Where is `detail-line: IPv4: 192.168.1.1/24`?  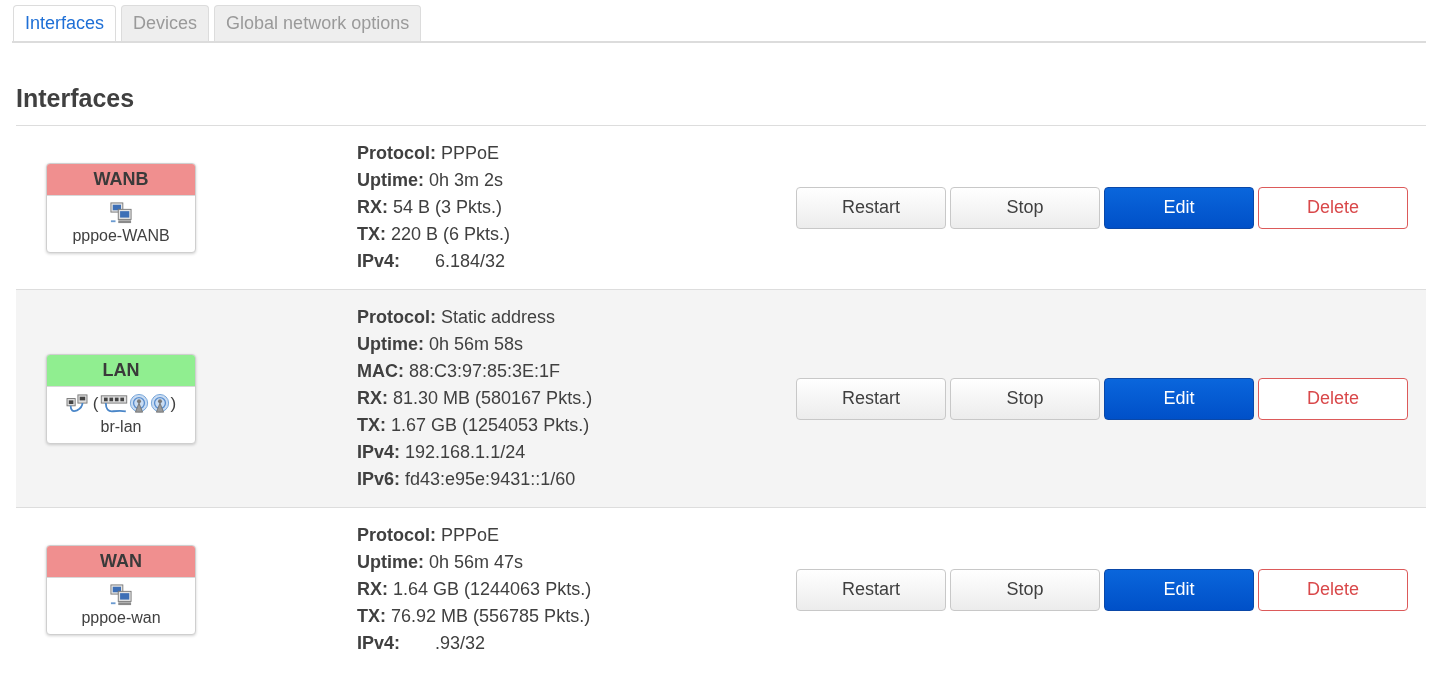 detail-line: IPv4: 192.168.1.1/24 is located at coordinates (441, 452).